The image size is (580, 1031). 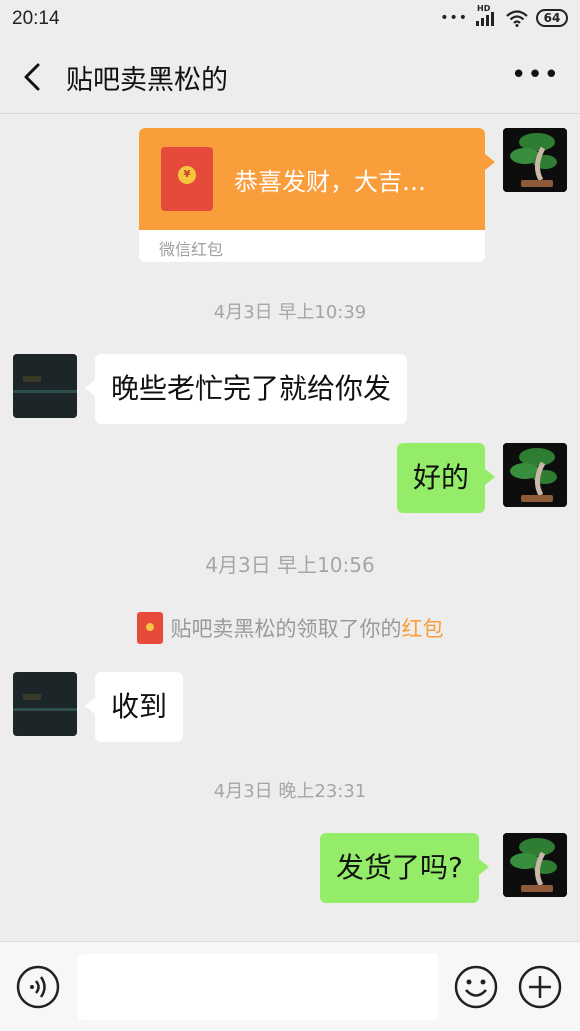 What do you see at coordinates (517, 18) in the screenshot?
I see `wifi-icon` at bounding box center [517, 18].